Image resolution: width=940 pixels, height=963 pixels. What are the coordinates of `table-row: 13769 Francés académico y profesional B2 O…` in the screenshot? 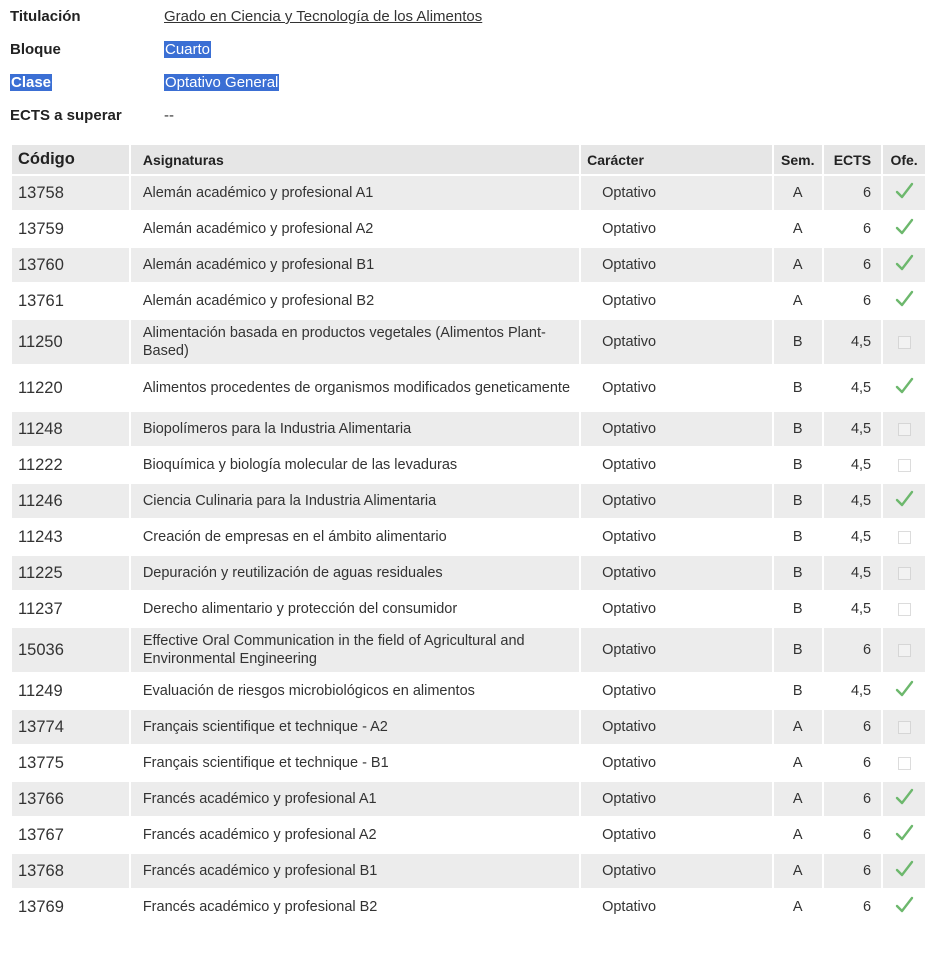 It's located at (468, 906).